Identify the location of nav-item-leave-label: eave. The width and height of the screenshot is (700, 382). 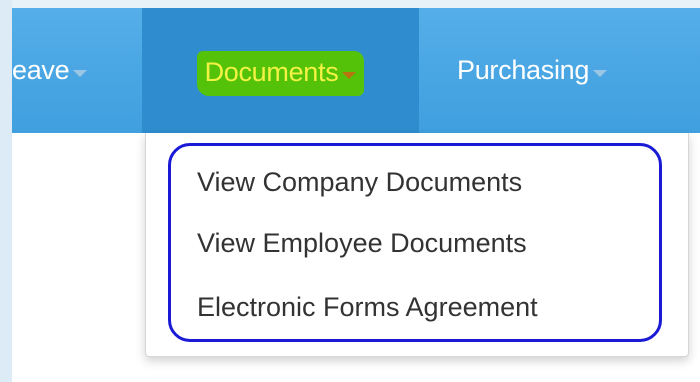
(41, 70).